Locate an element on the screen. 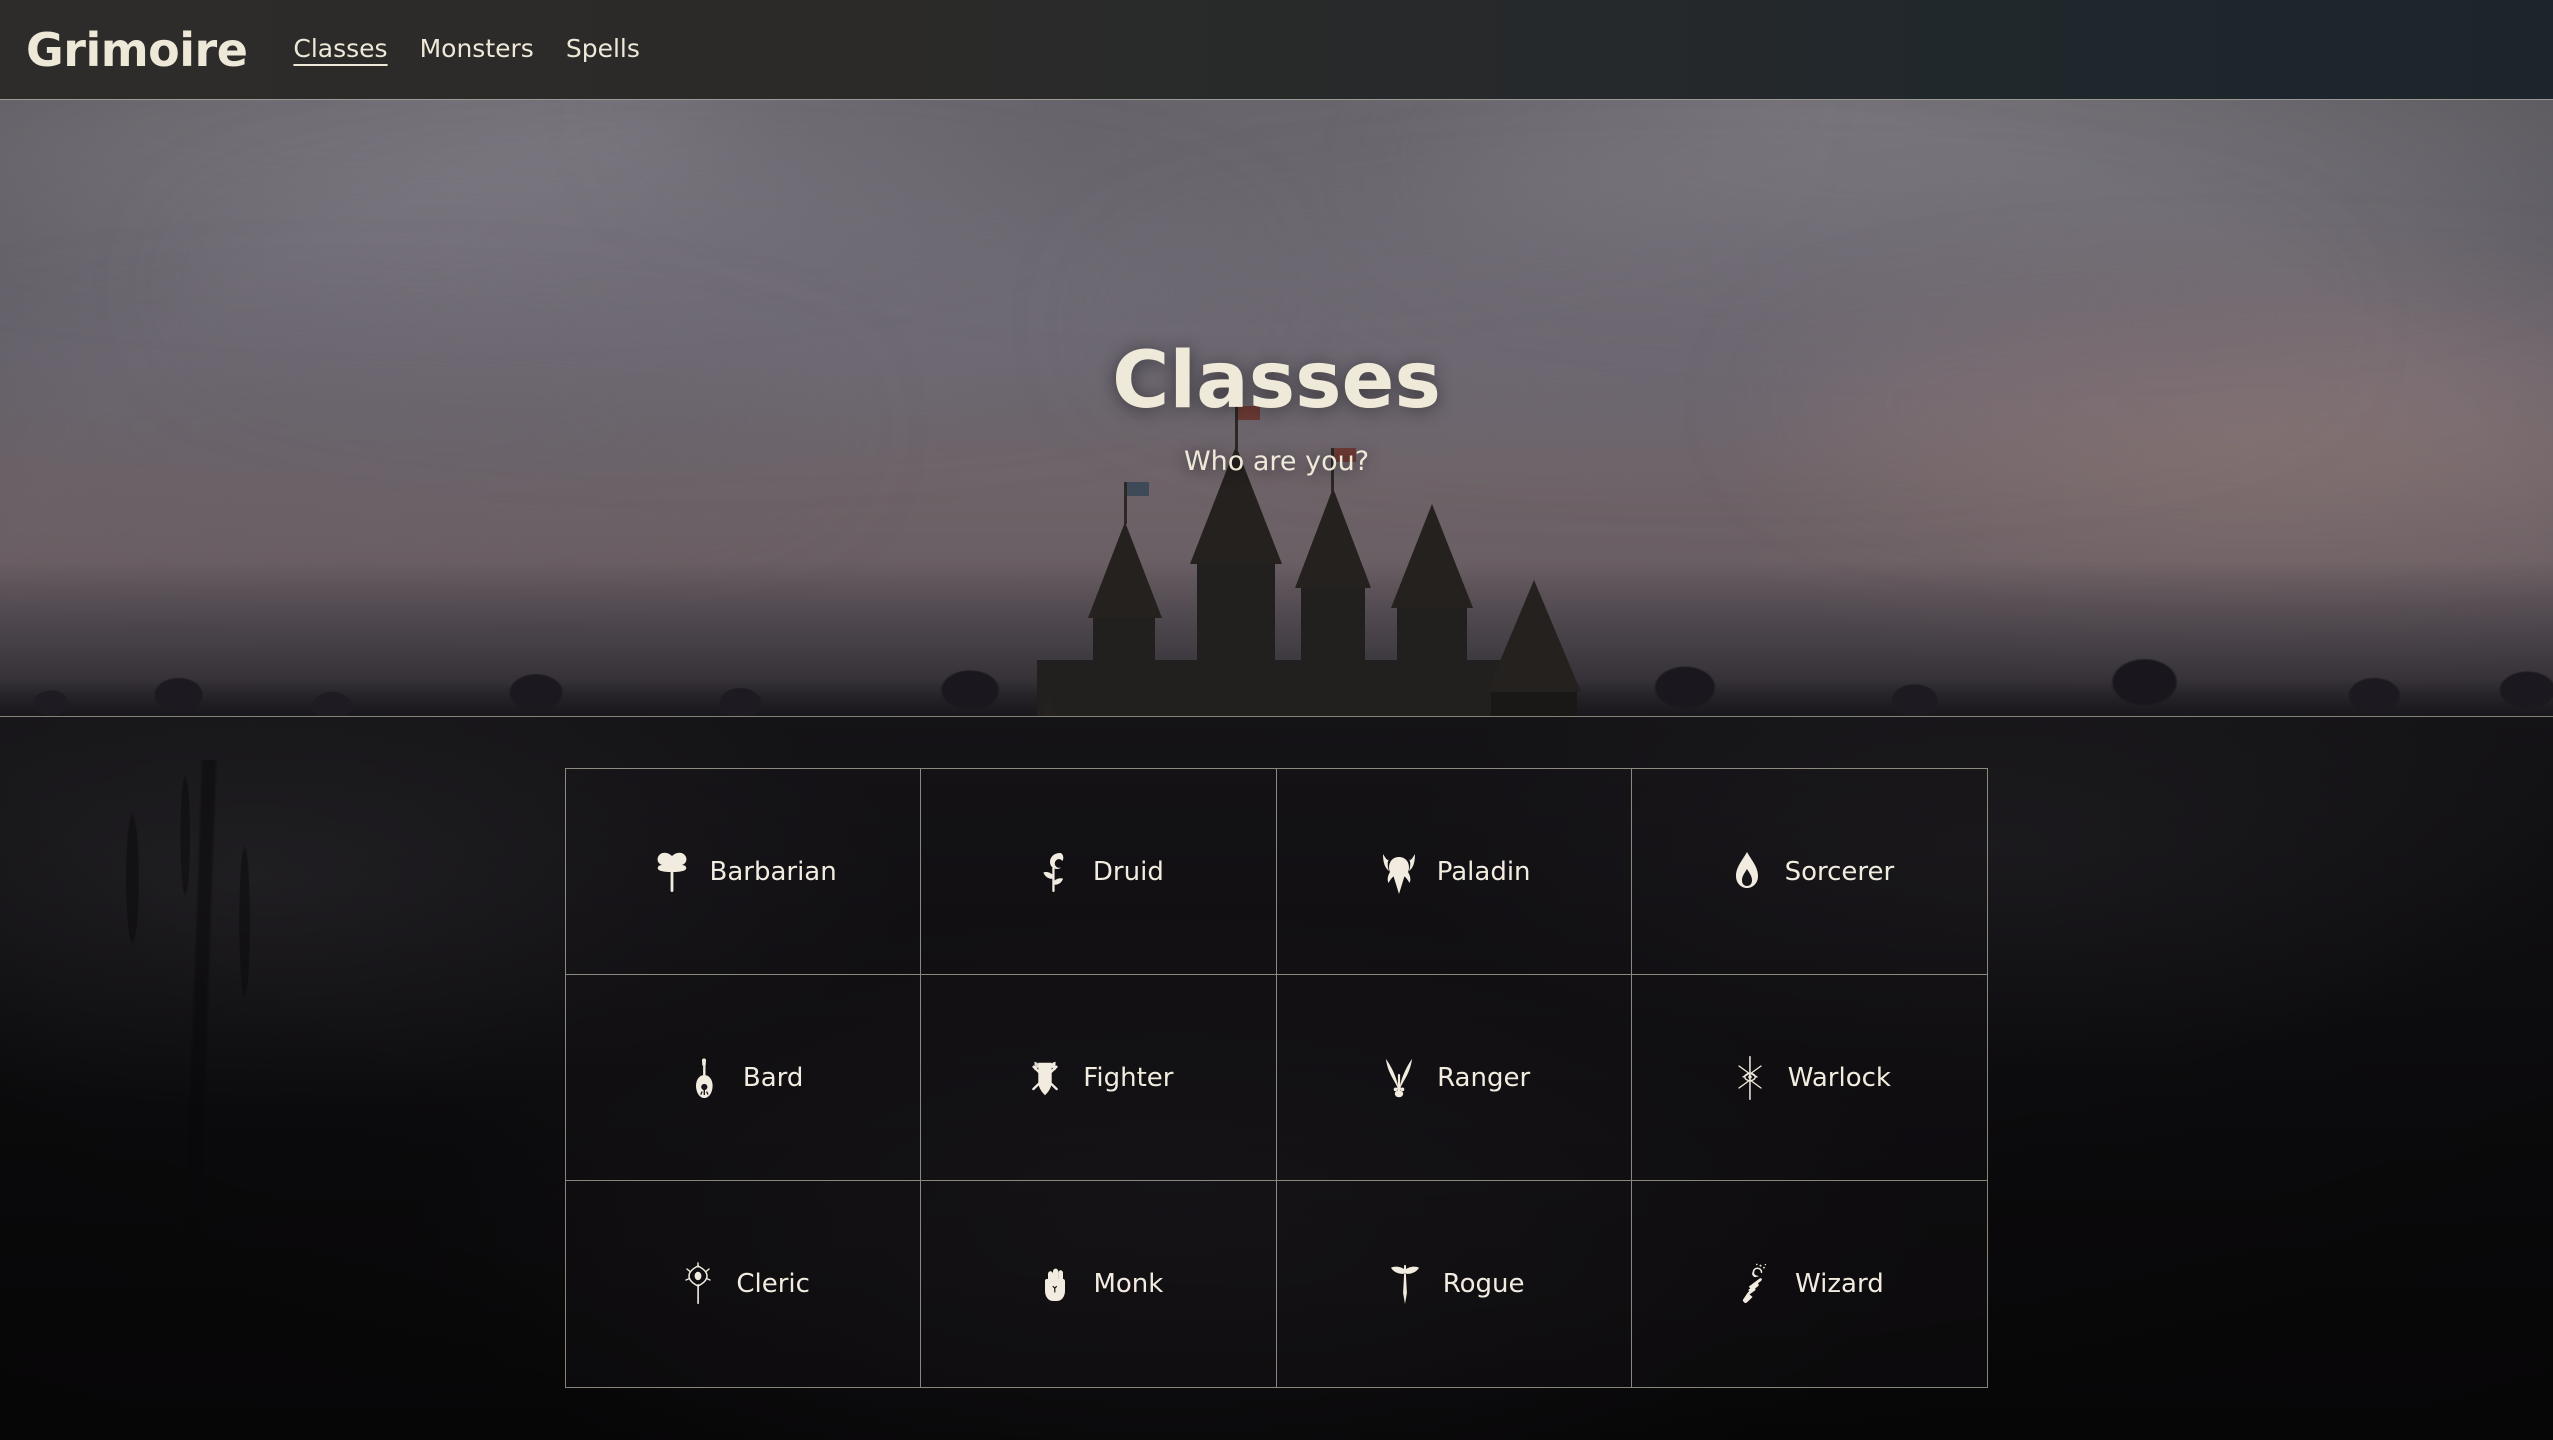 This screenshot has height=1440, width=2553. class-cell-sorcerer: Sorcerer is located at coordinates (1809, 872).